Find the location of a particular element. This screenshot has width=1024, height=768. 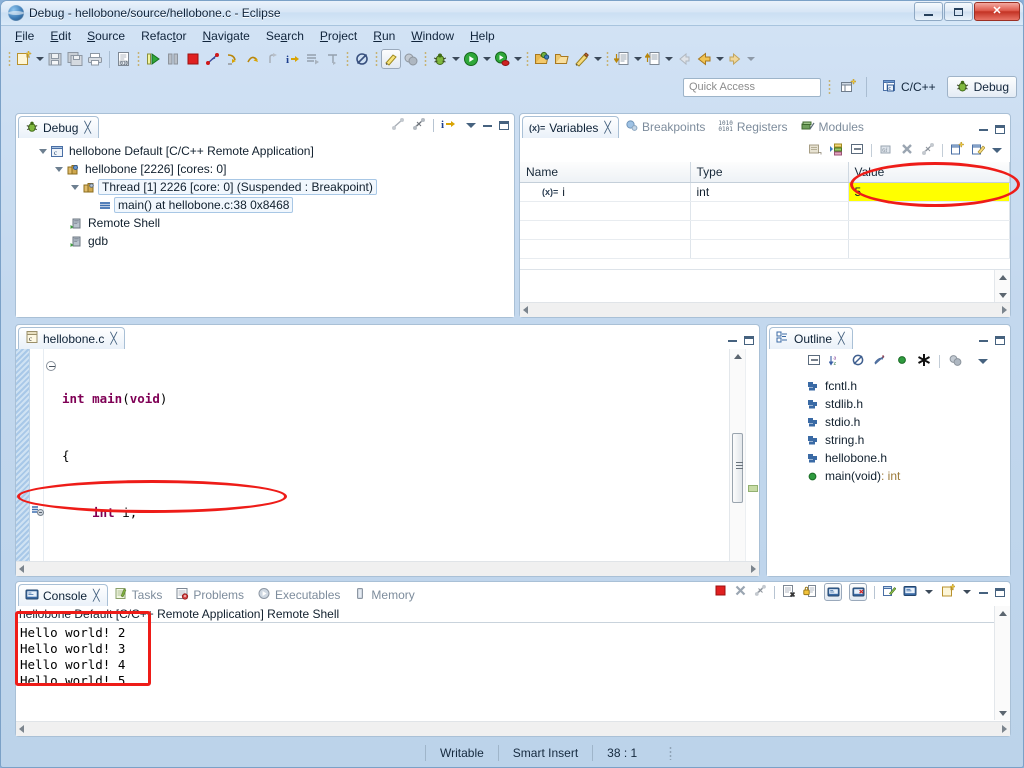

remove-icon is located at coordinates (907, 150).